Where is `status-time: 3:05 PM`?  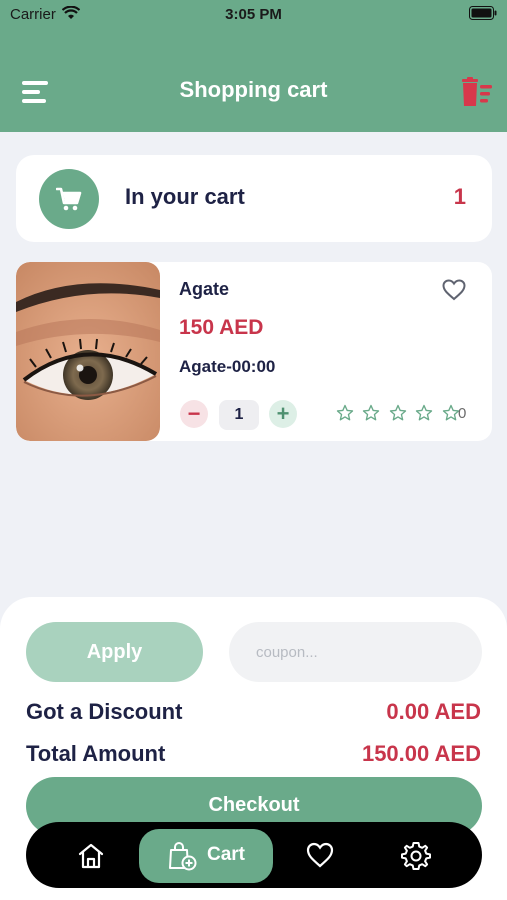 status-time: 3:05 PM is located at coordinates (253, 14).